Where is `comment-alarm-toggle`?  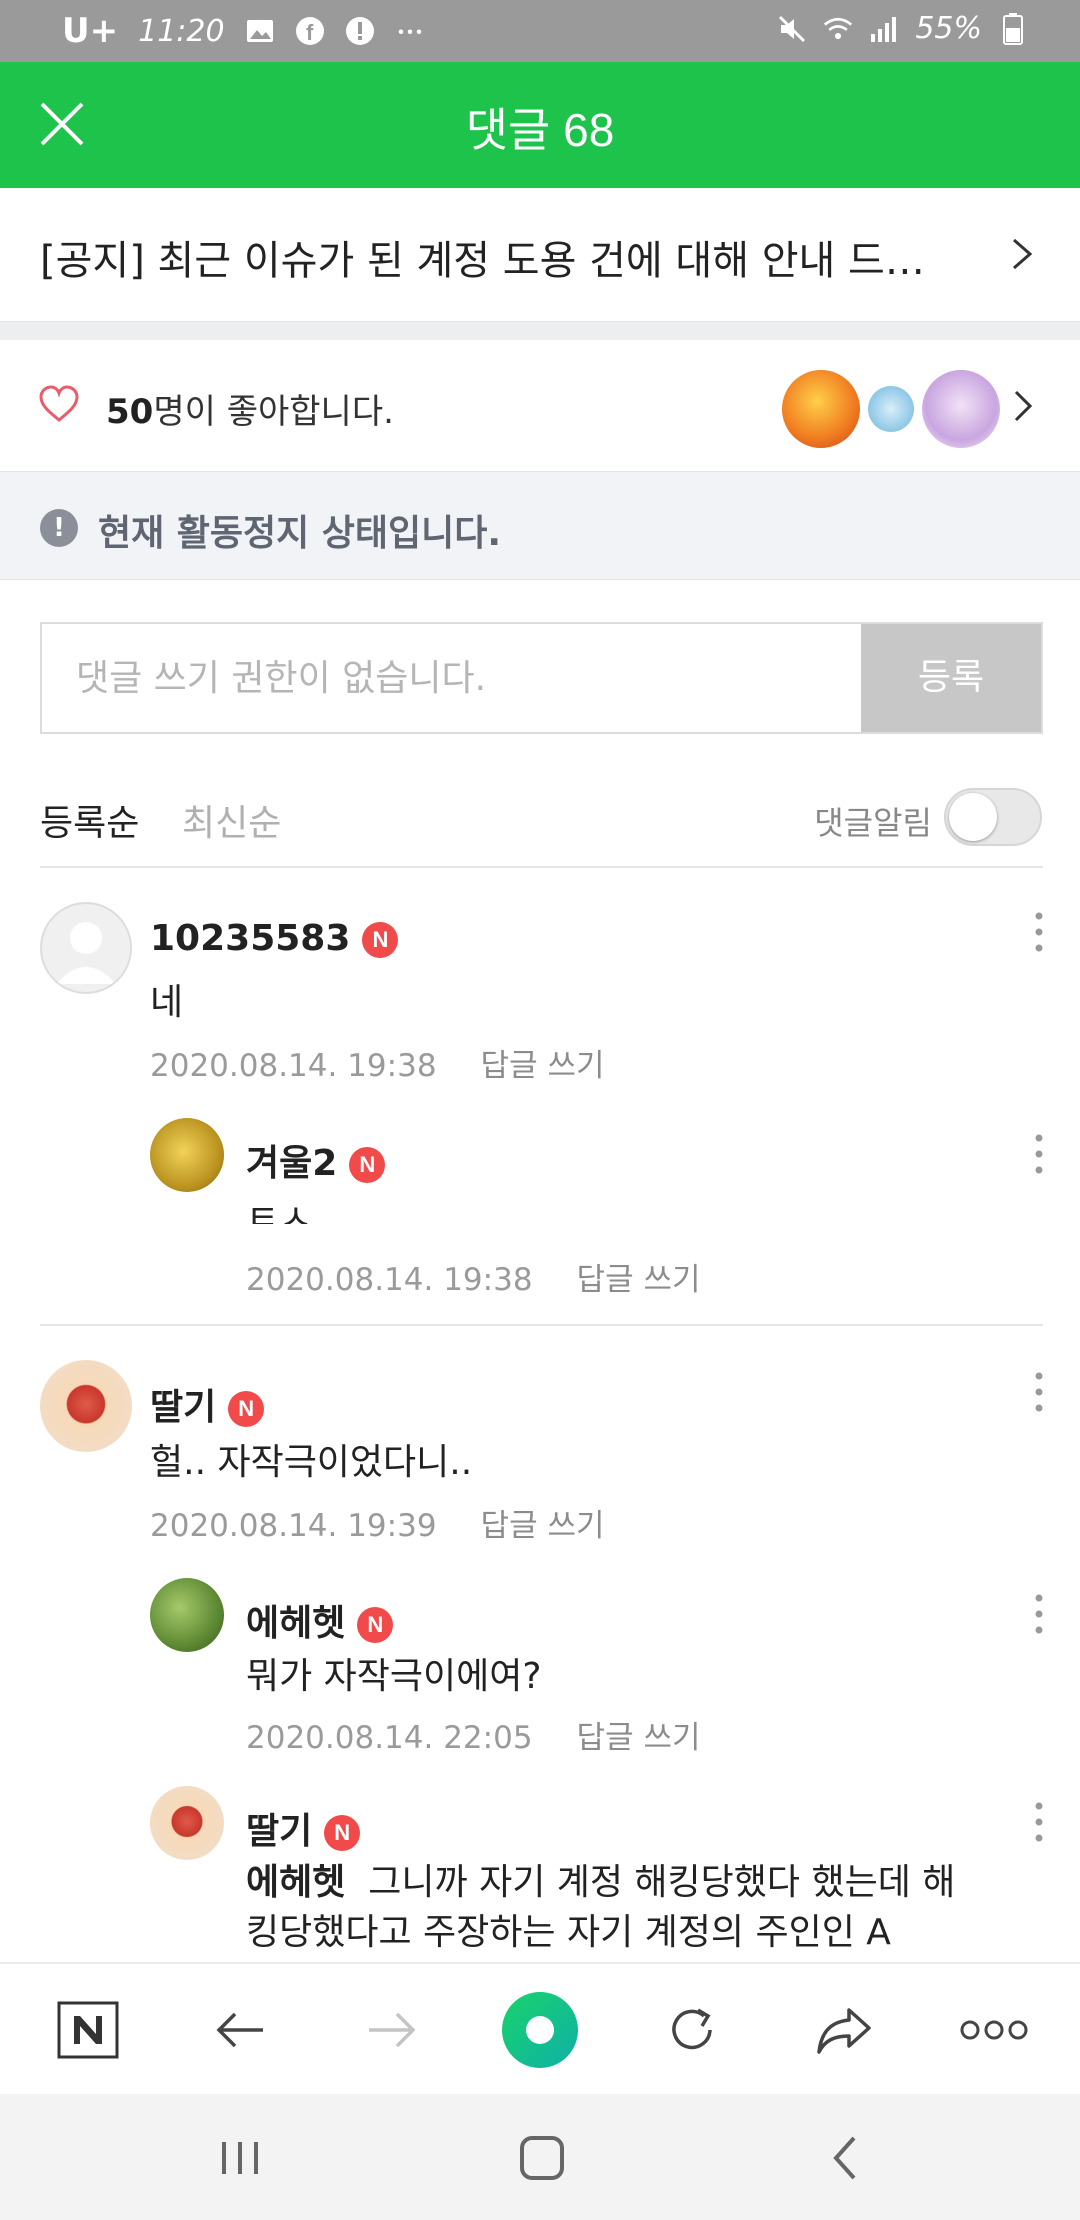
comment-alarm-toggle is located at coordinates (993, 817).